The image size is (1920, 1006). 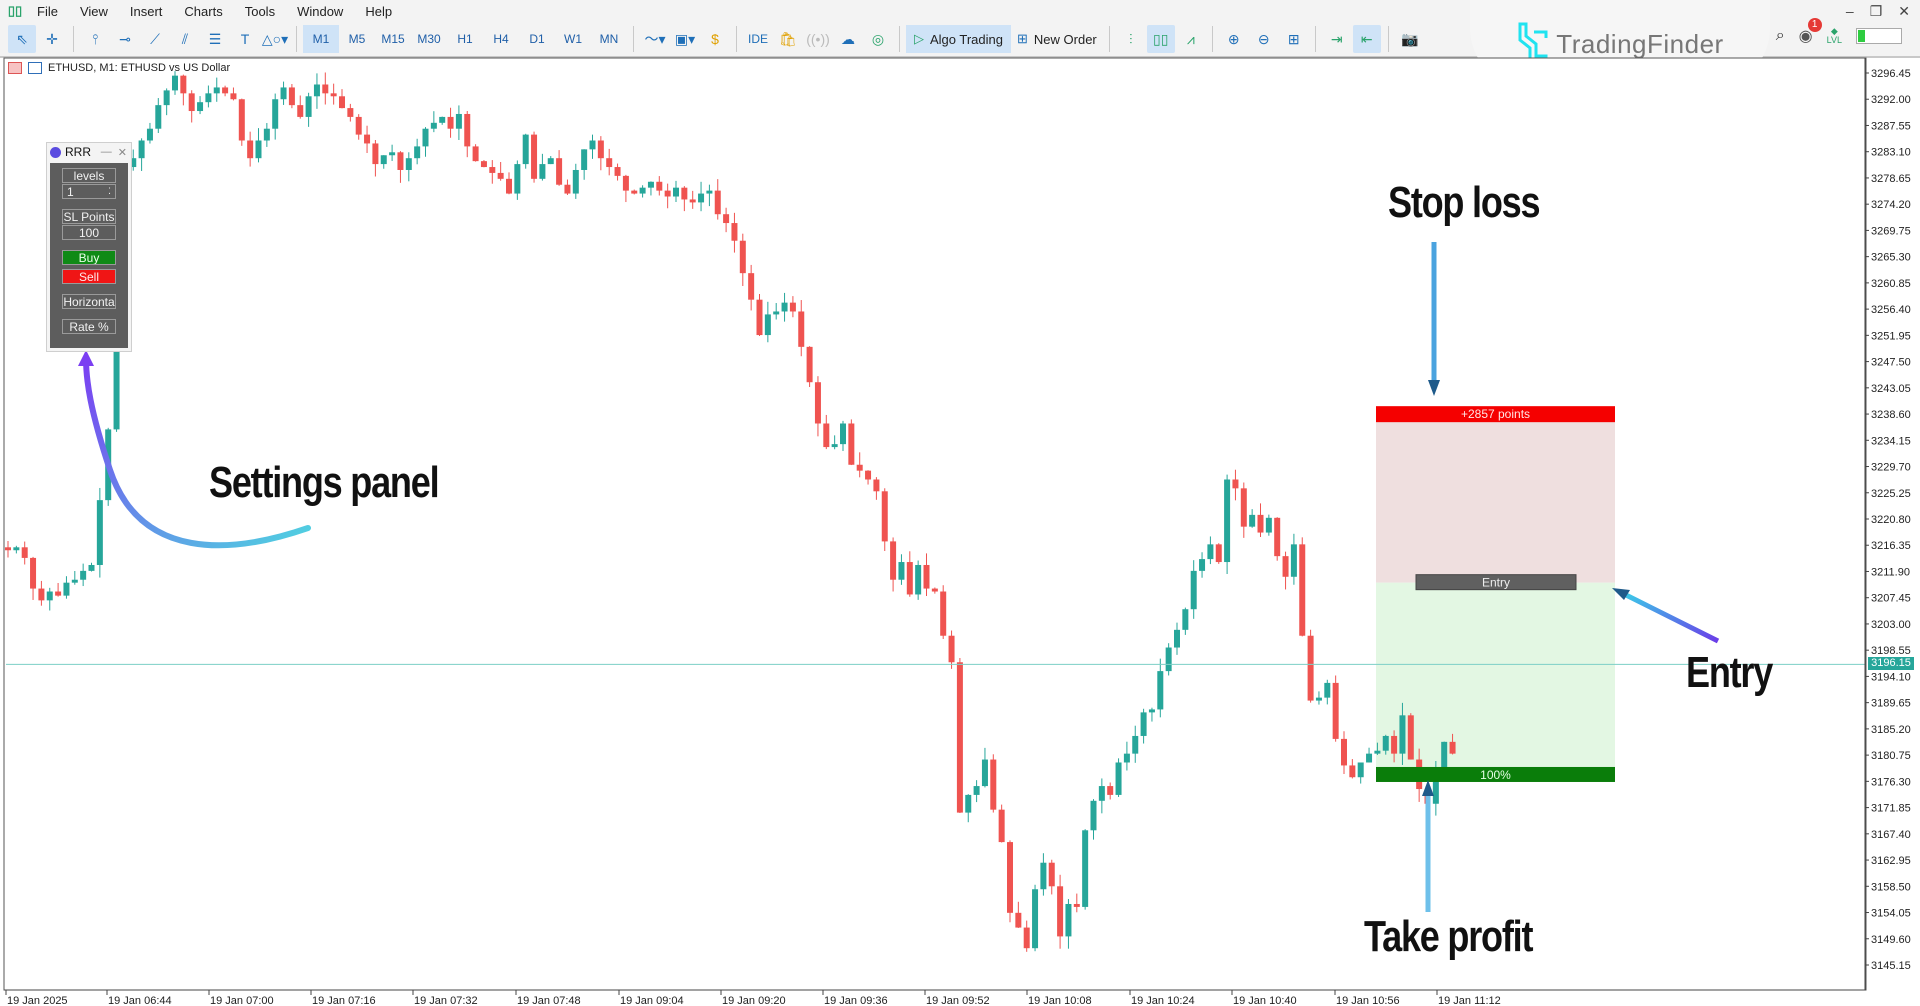 I want to click on levels-input: 1 ⁚, so click(x=89, y=191).